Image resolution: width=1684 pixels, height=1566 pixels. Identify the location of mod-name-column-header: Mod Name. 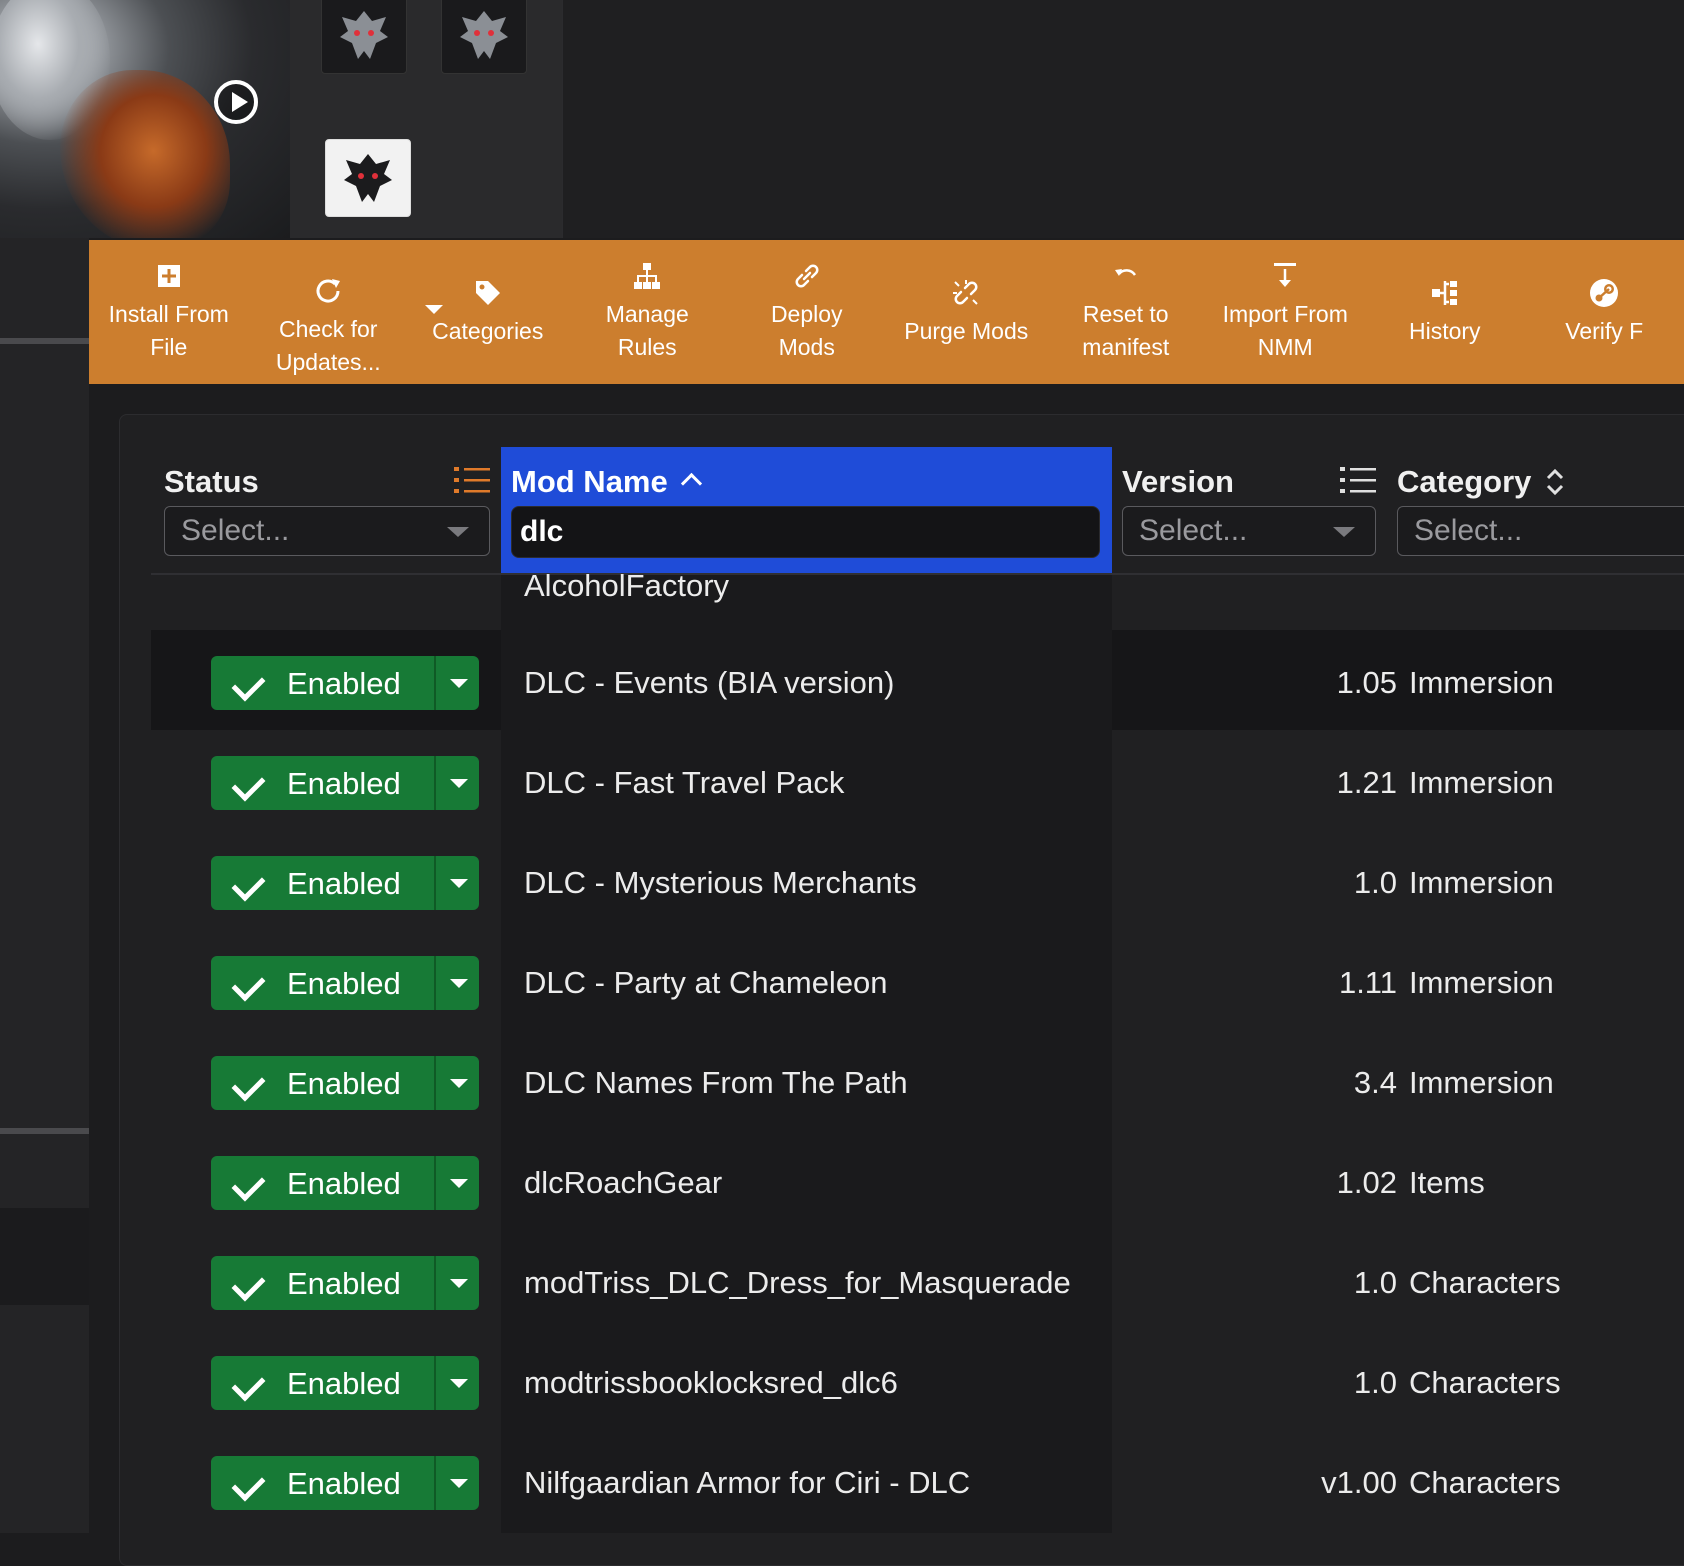
(589, 482).